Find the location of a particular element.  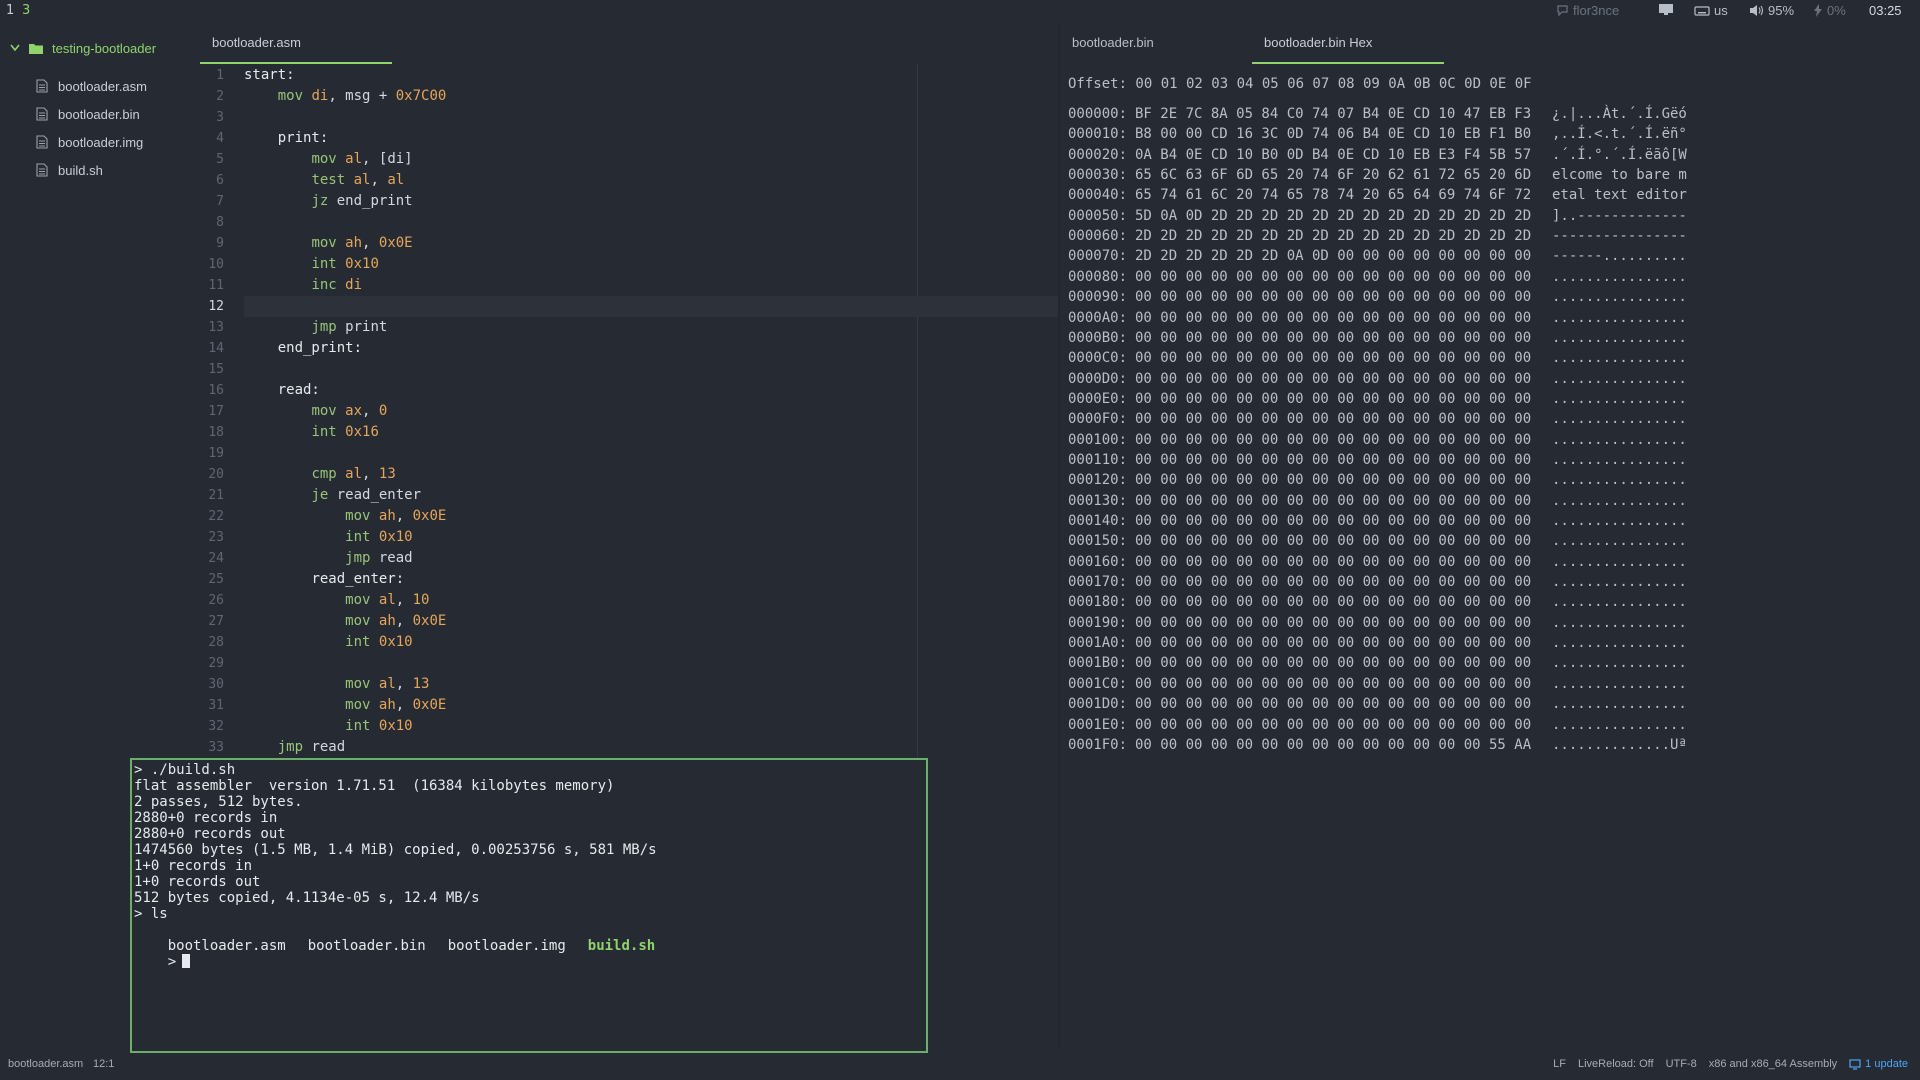

code-line: 27 mov ah, 0x0E is located at coordinates (629, 621).